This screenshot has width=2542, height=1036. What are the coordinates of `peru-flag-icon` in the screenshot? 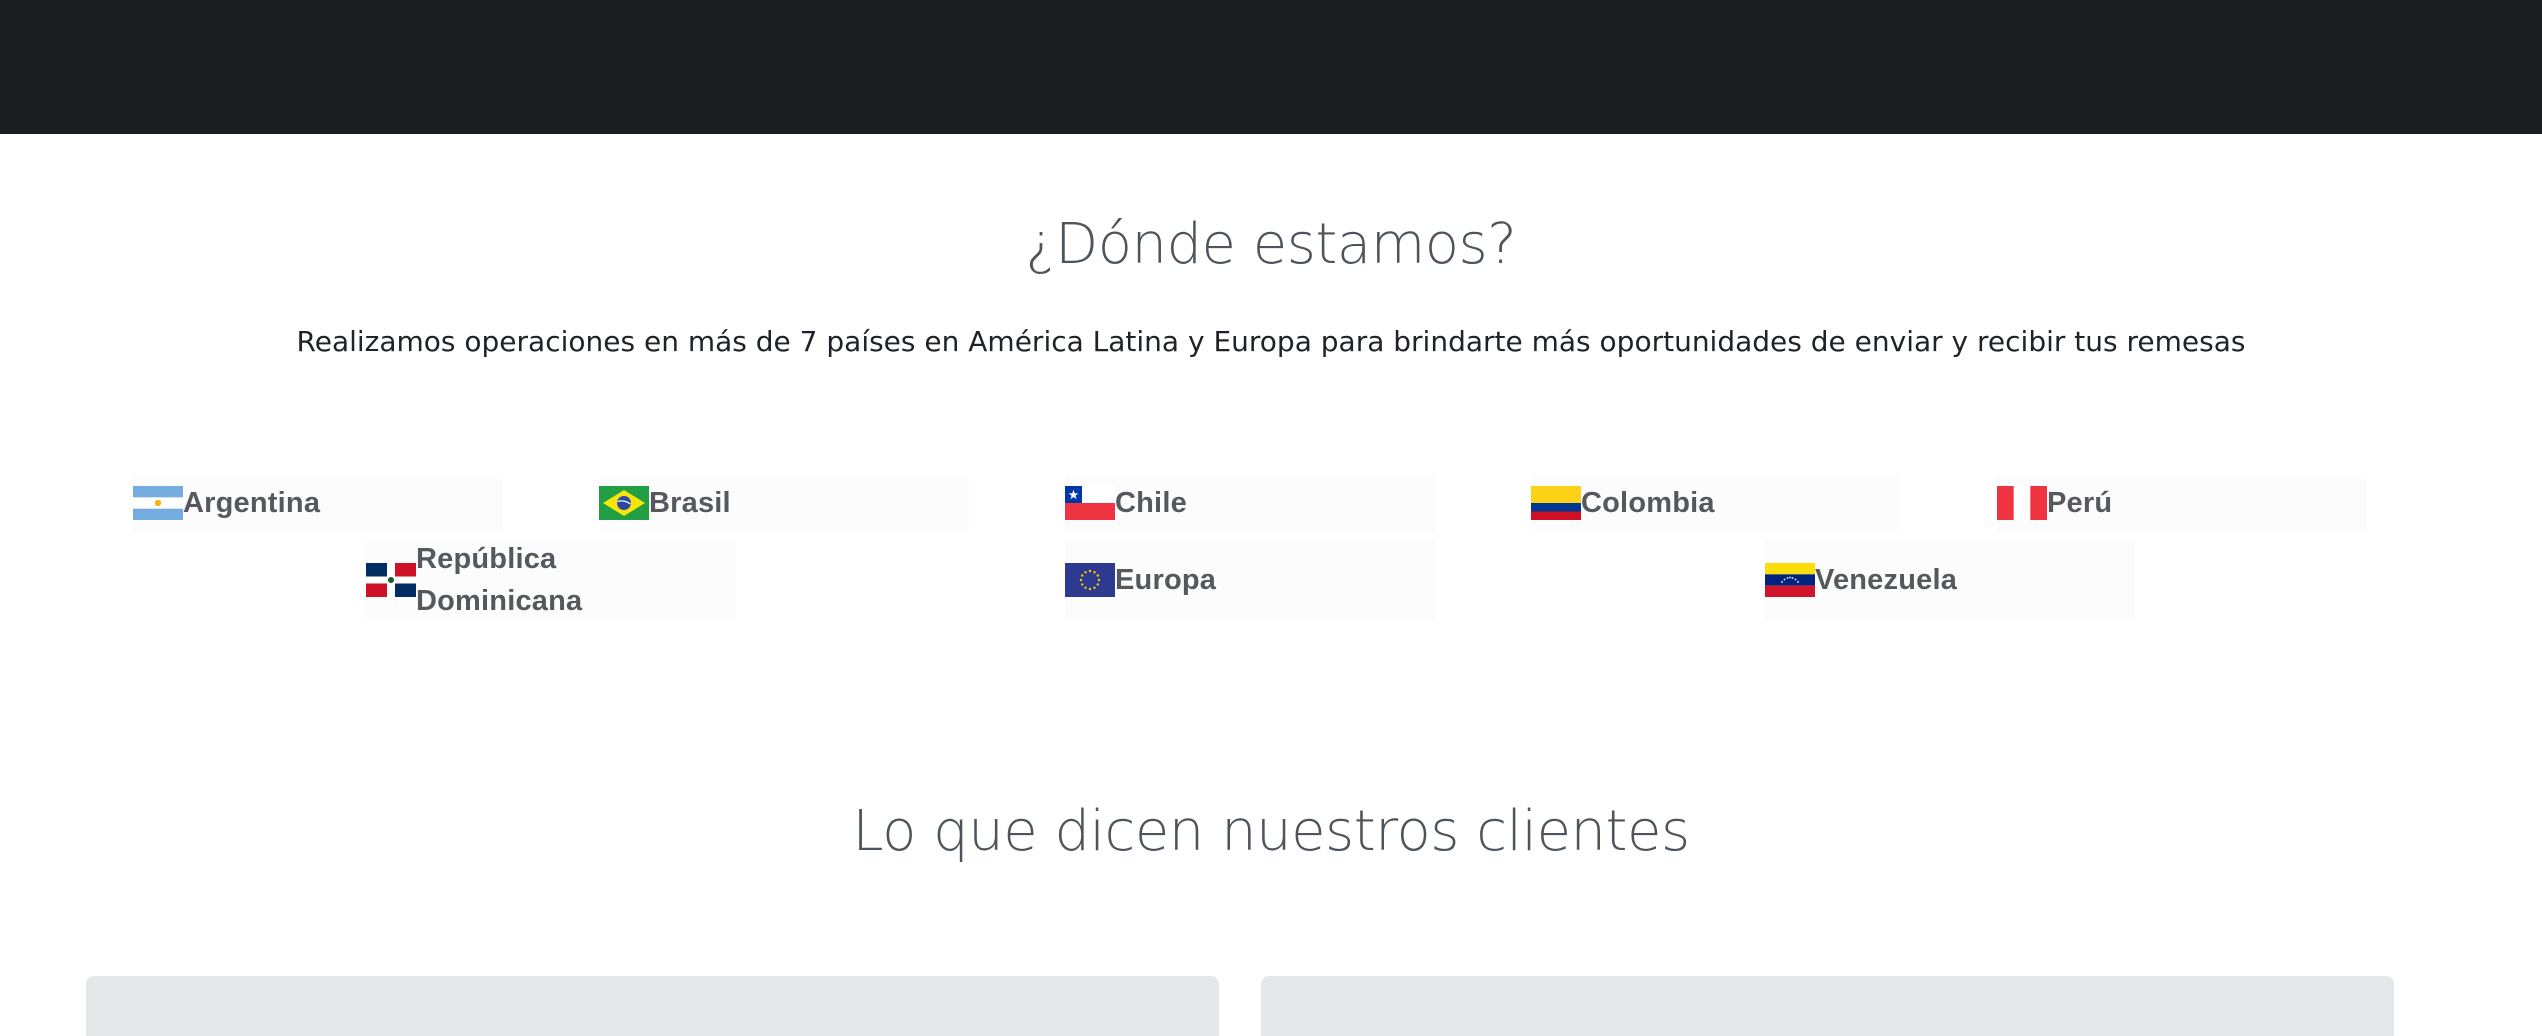 It's located at (2022, 503).